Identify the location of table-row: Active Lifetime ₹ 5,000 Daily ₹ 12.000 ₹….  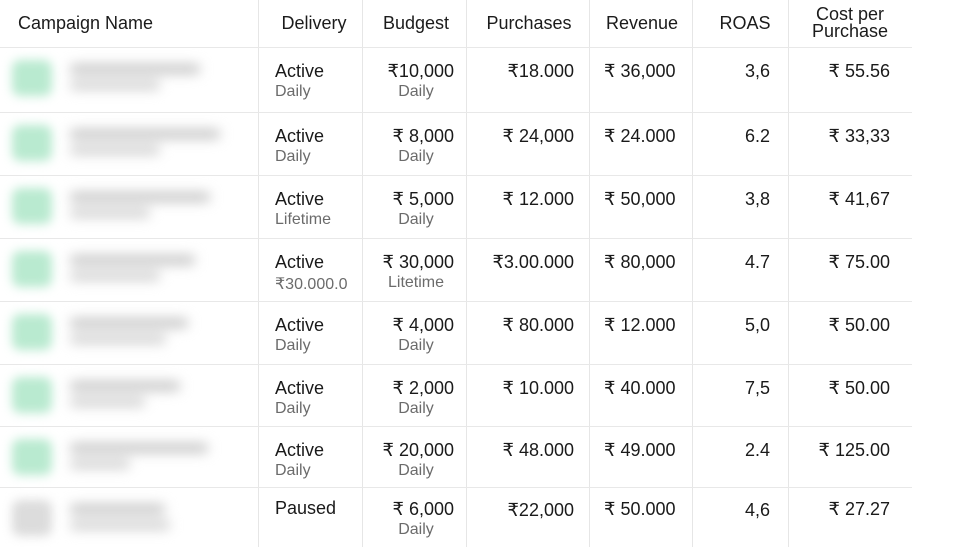
(456, 206).